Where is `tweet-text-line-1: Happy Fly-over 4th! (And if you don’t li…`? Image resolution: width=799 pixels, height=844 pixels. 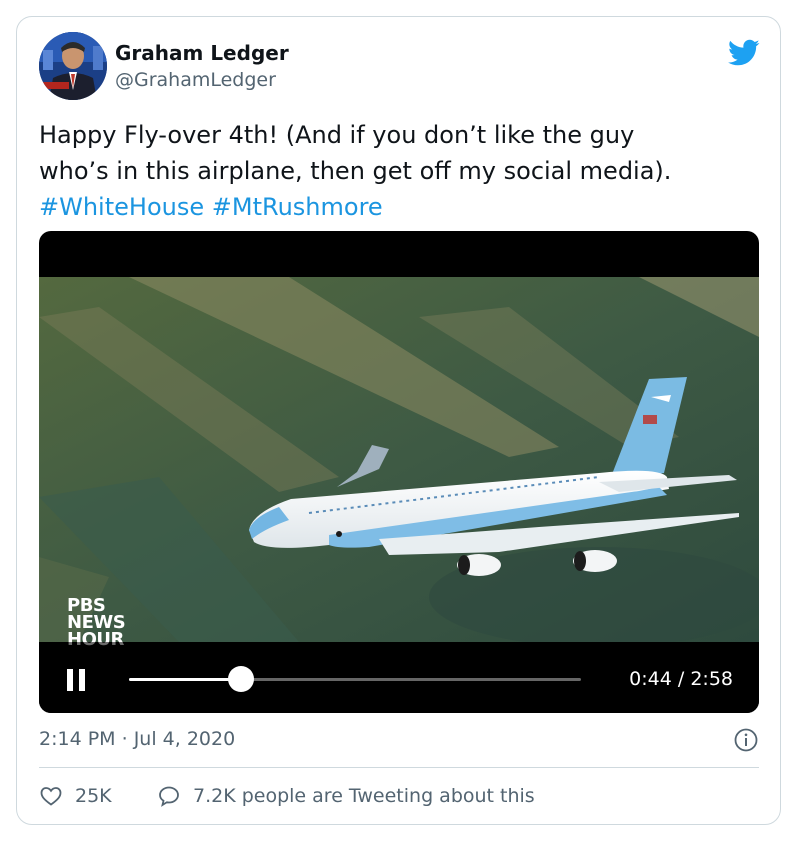
tweet-text-line-1: Happy Fly-over 4th! (And if you don’t li… is located at coordinates (337, 135).